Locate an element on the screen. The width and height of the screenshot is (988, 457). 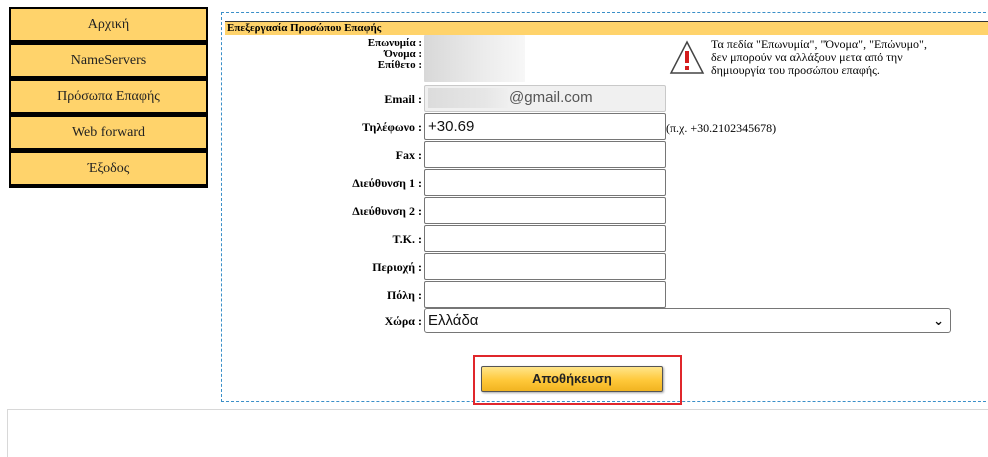
region-label: Περιοχή : is located at coordinates (397, 267).